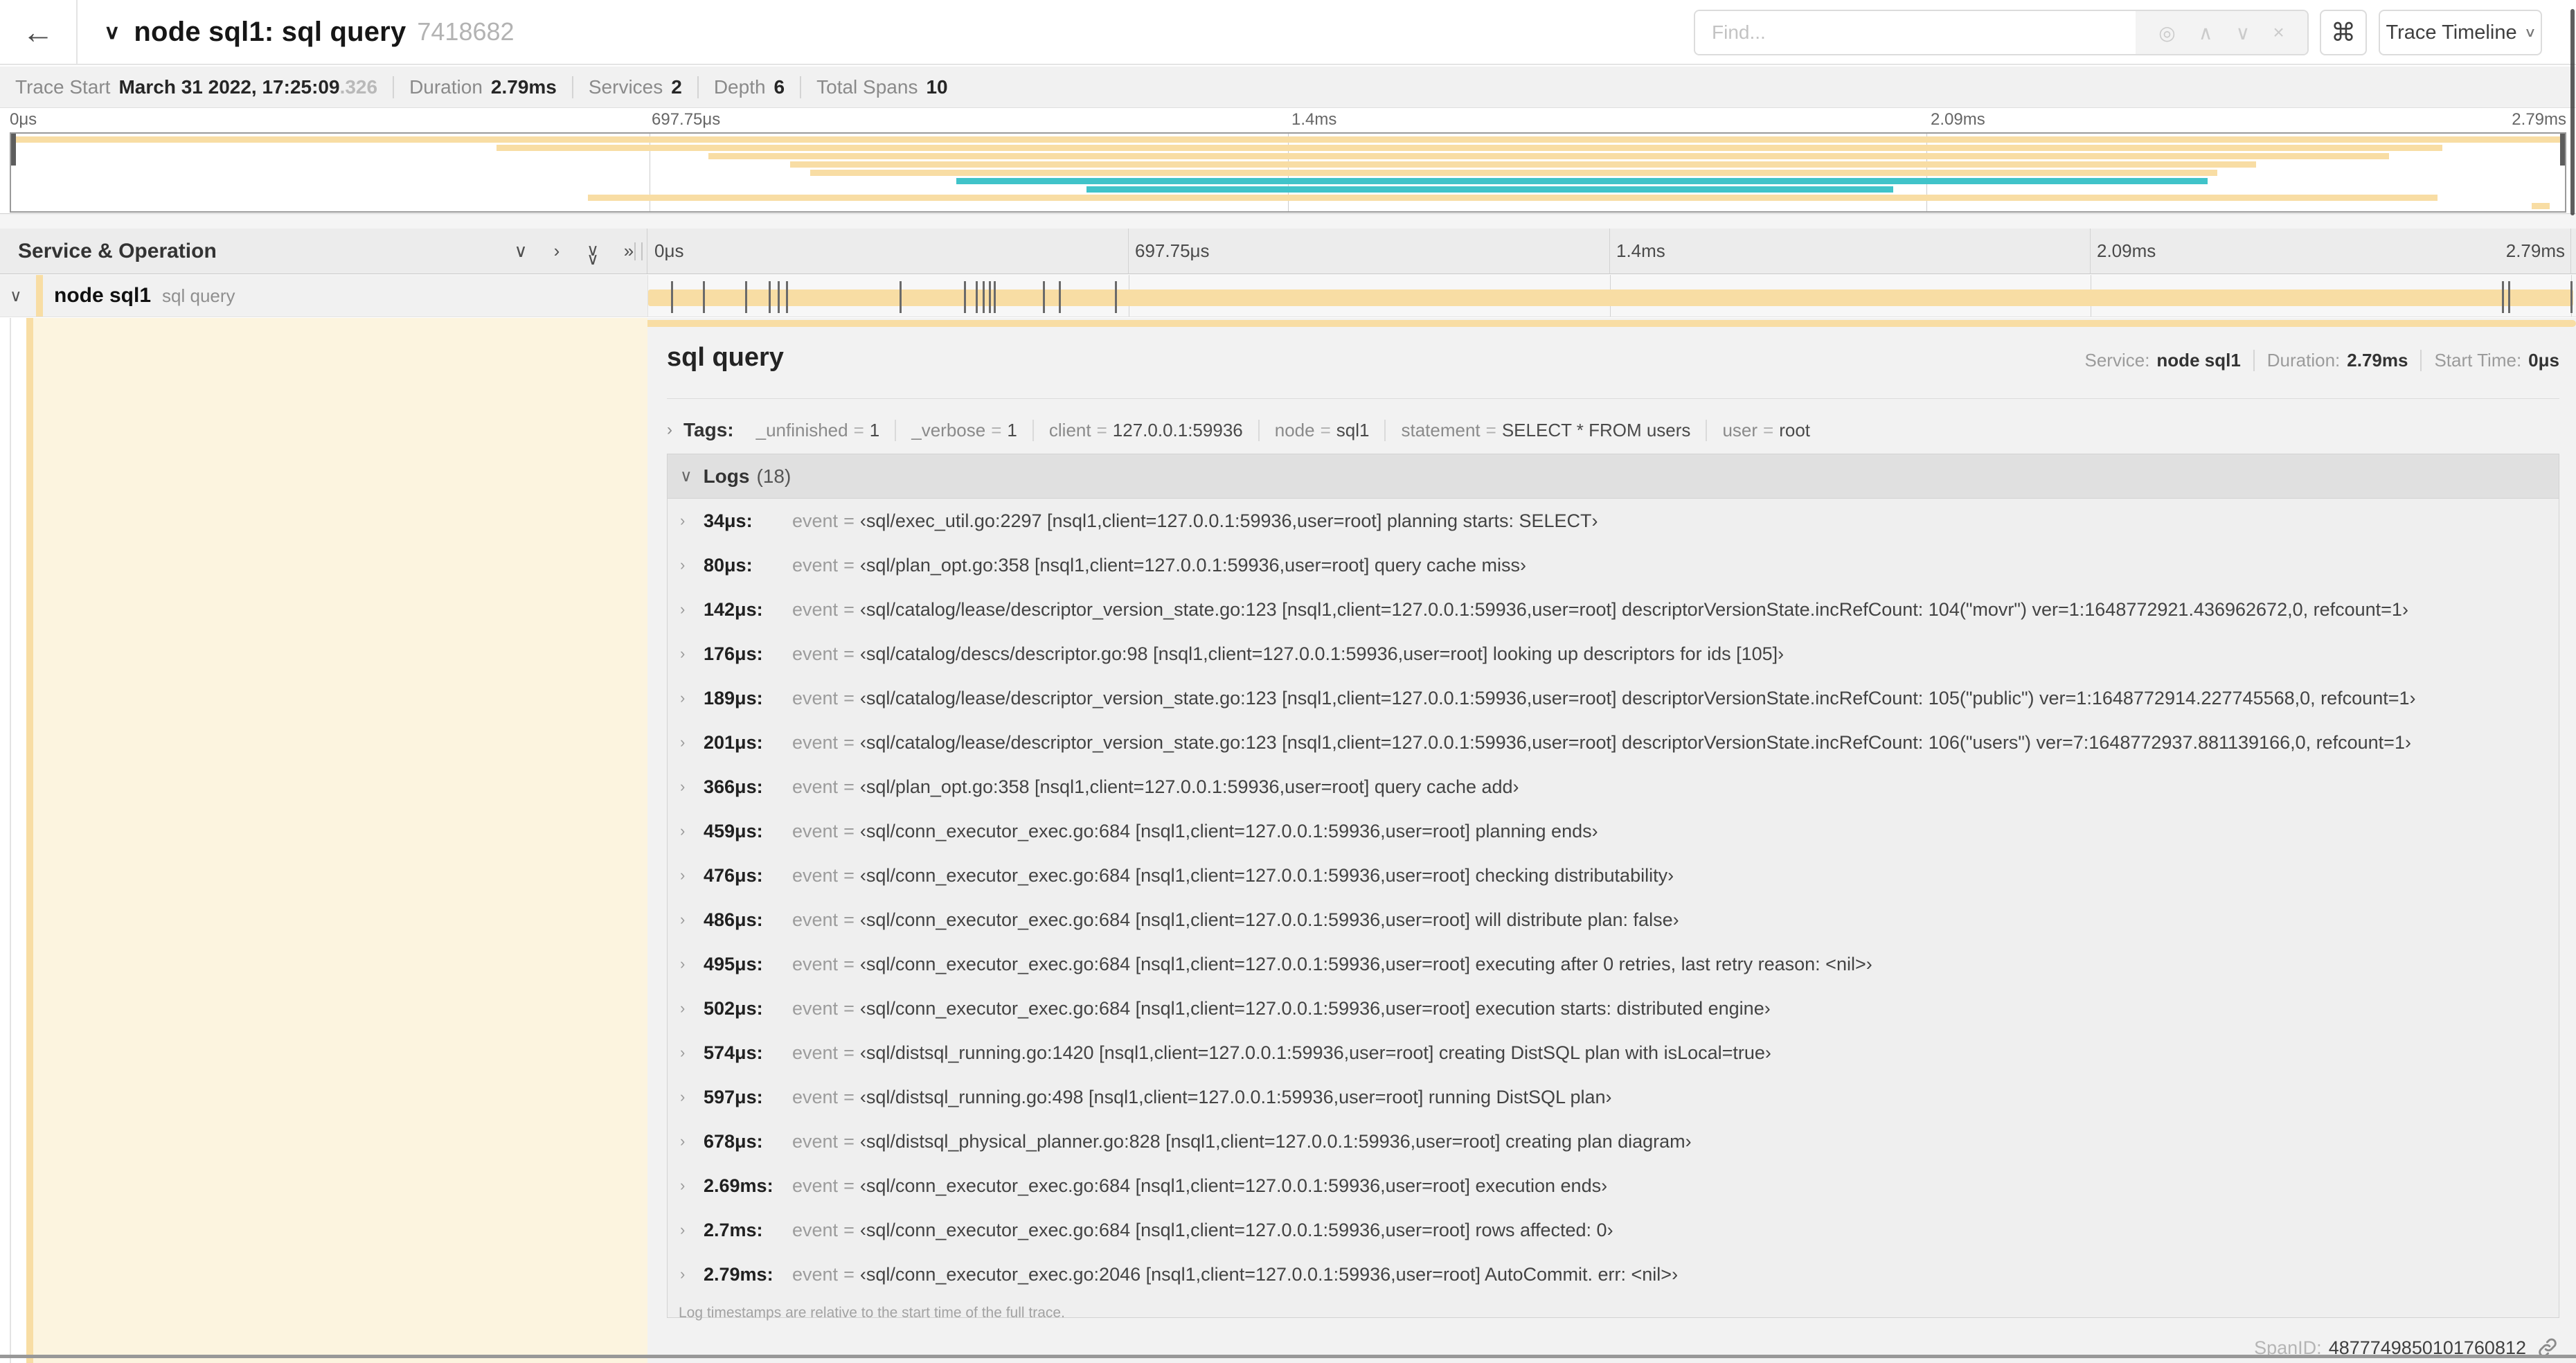 The height and width of the screenshot is (1363, 2576). I want to click on trace-view-select: Trace Timeline ∨, so click(2460, 33).